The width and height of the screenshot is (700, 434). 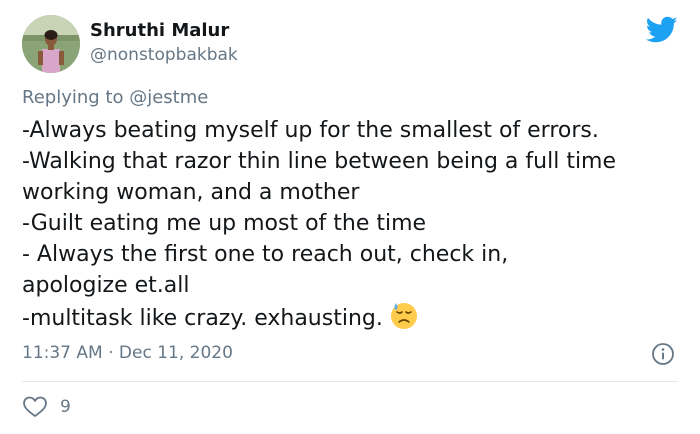 What do you see at coordinates (168, 97) in the screenshot?
I see `reply-mention: @jestme` at bounding box center [168, 97].